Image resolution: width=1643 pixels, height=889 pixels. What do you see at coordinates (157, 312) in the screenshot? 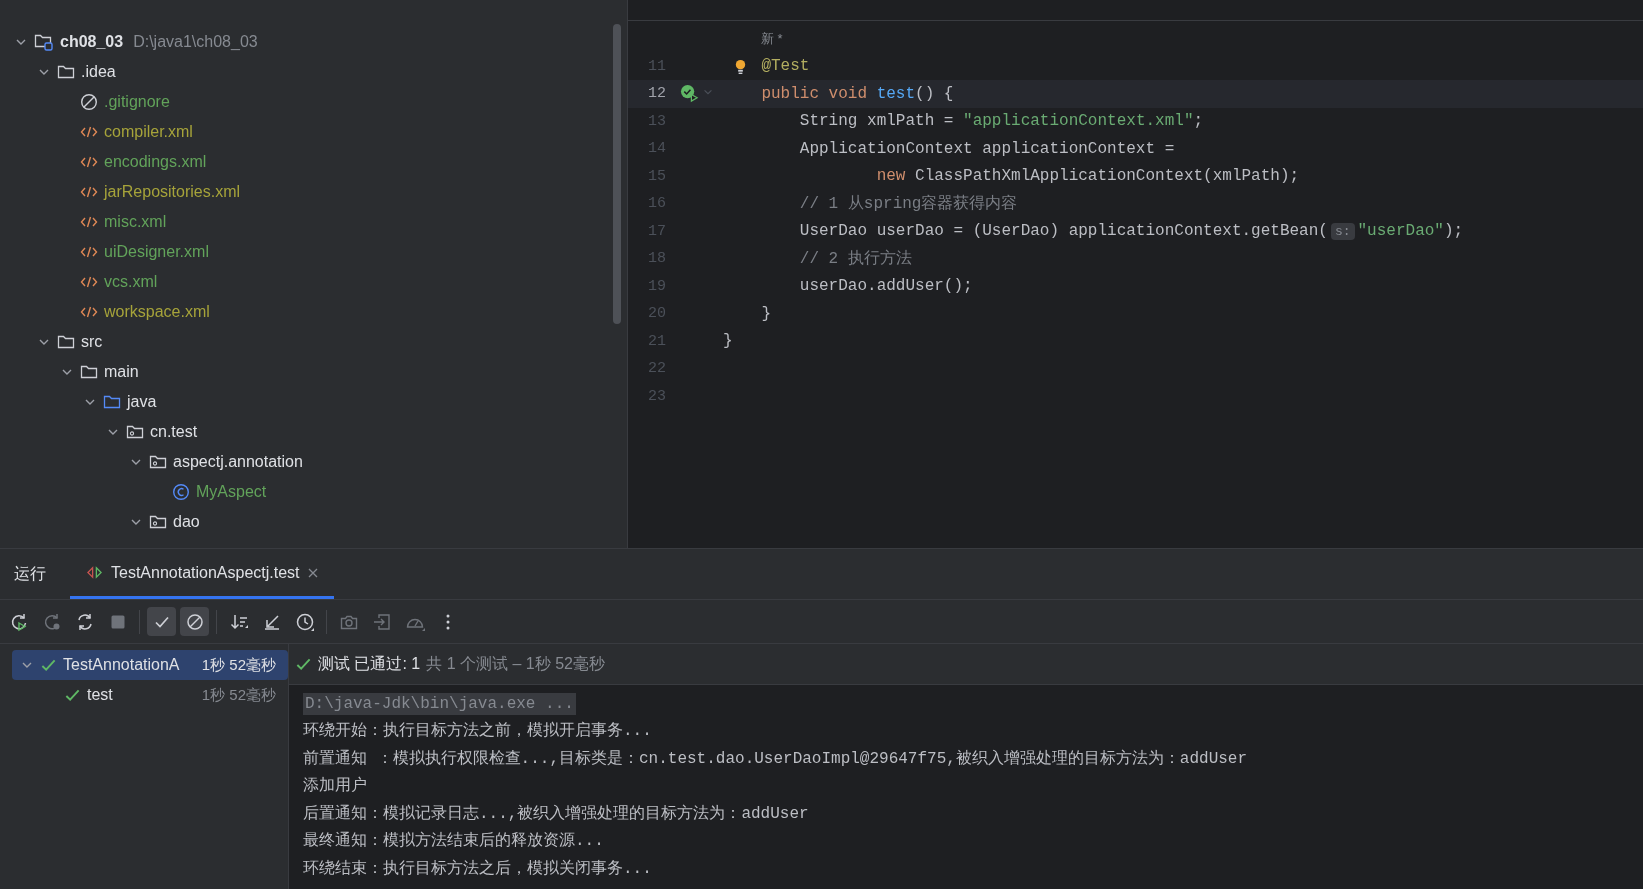
I see `tree-item: workspace.xml` at bounding box center [157, 312].